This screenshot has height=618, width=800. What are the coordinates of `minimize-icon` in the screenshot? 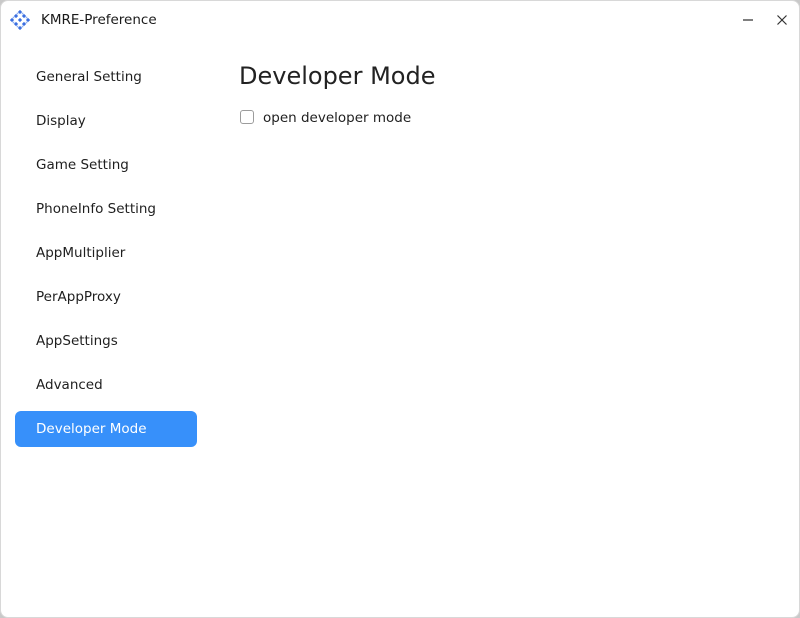 It's located at (748, 20).